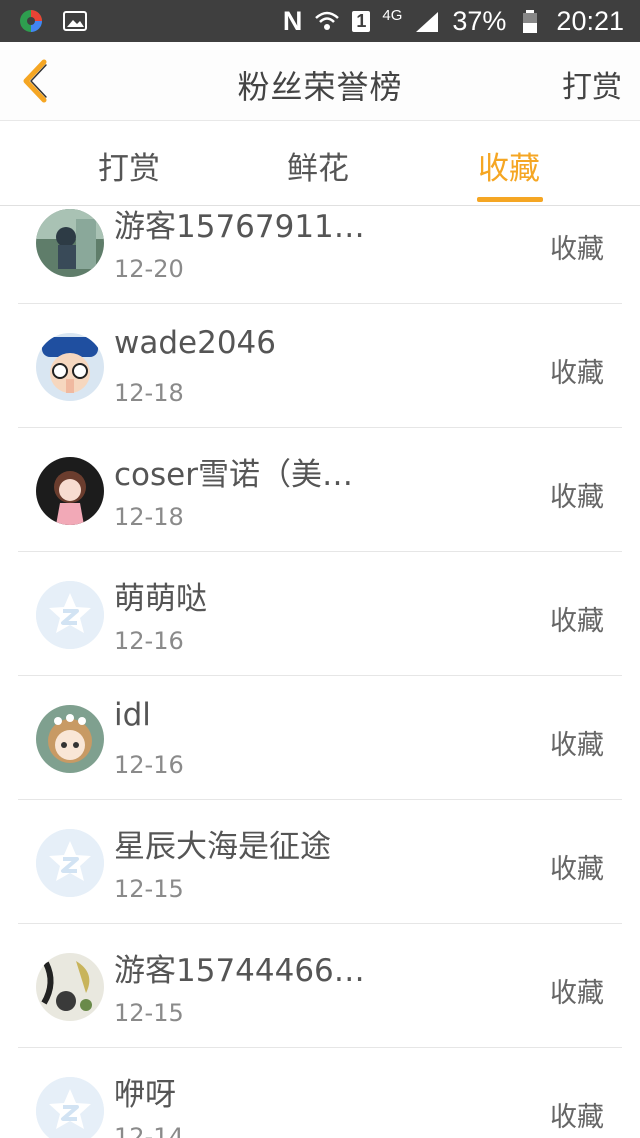 Image resolution: width=640 pixels, height=1138 pixels. Describe the element at coordinates (145, 1095) in the screenshot. I see `fan-name: 咿呀` at that location.